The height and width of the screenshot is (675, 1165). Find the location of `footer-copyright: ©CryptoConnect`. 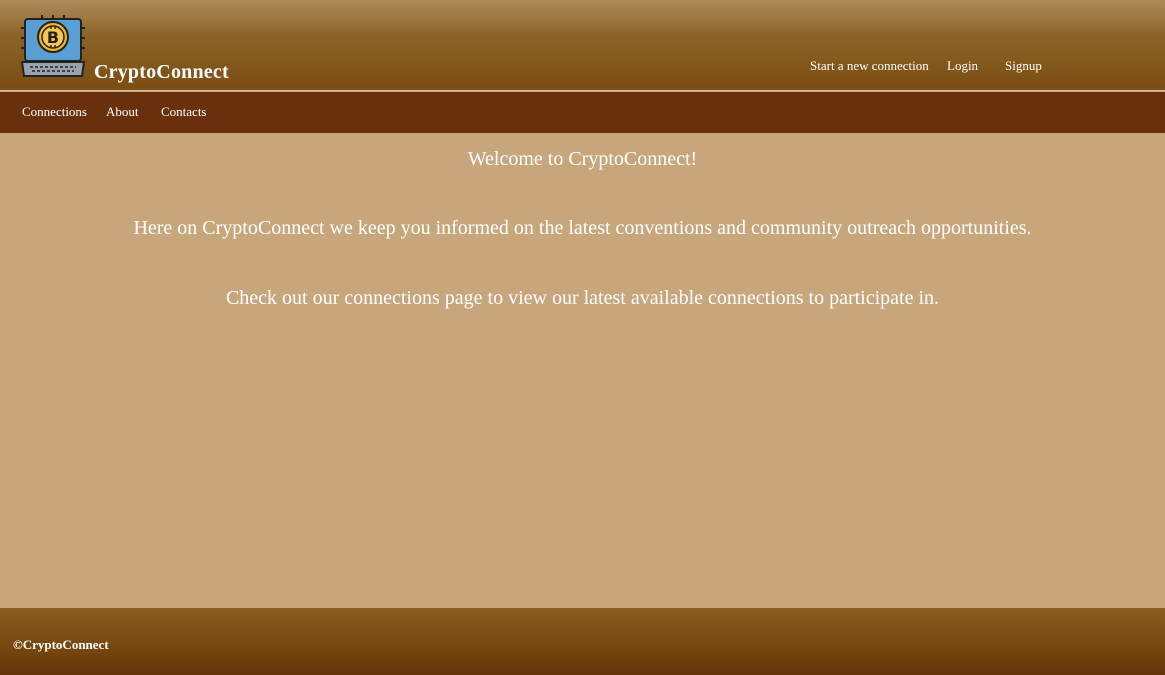

footer-copyright: ©CryptoConnect is located at coordinates (61, 644).